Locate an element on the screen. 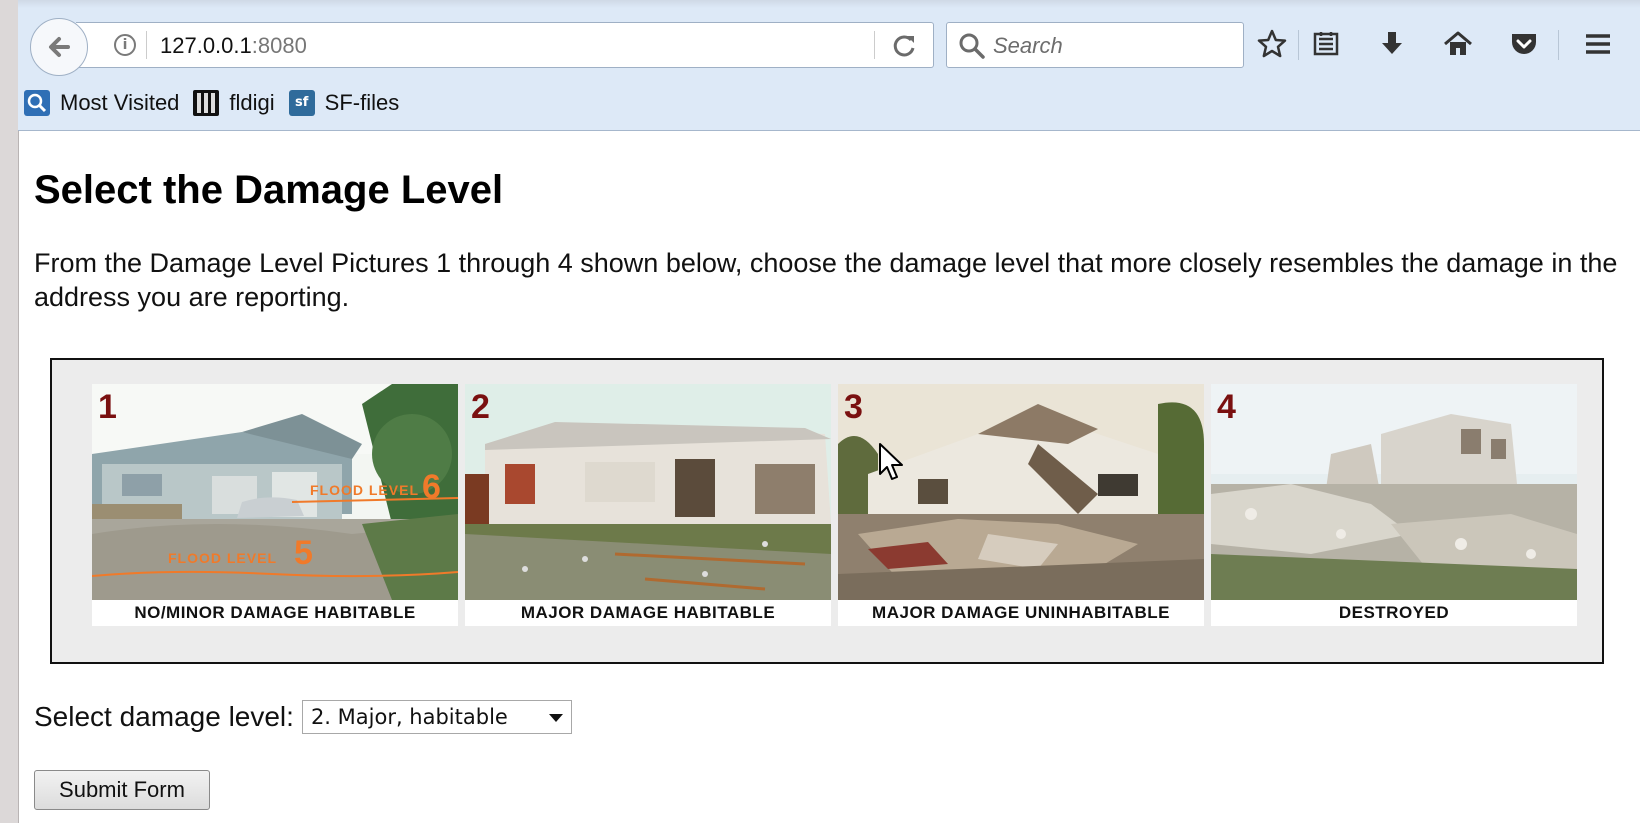 The image size is (1640, 823). select-damage-label: Select damage level: is located at coordinates (164, 716).